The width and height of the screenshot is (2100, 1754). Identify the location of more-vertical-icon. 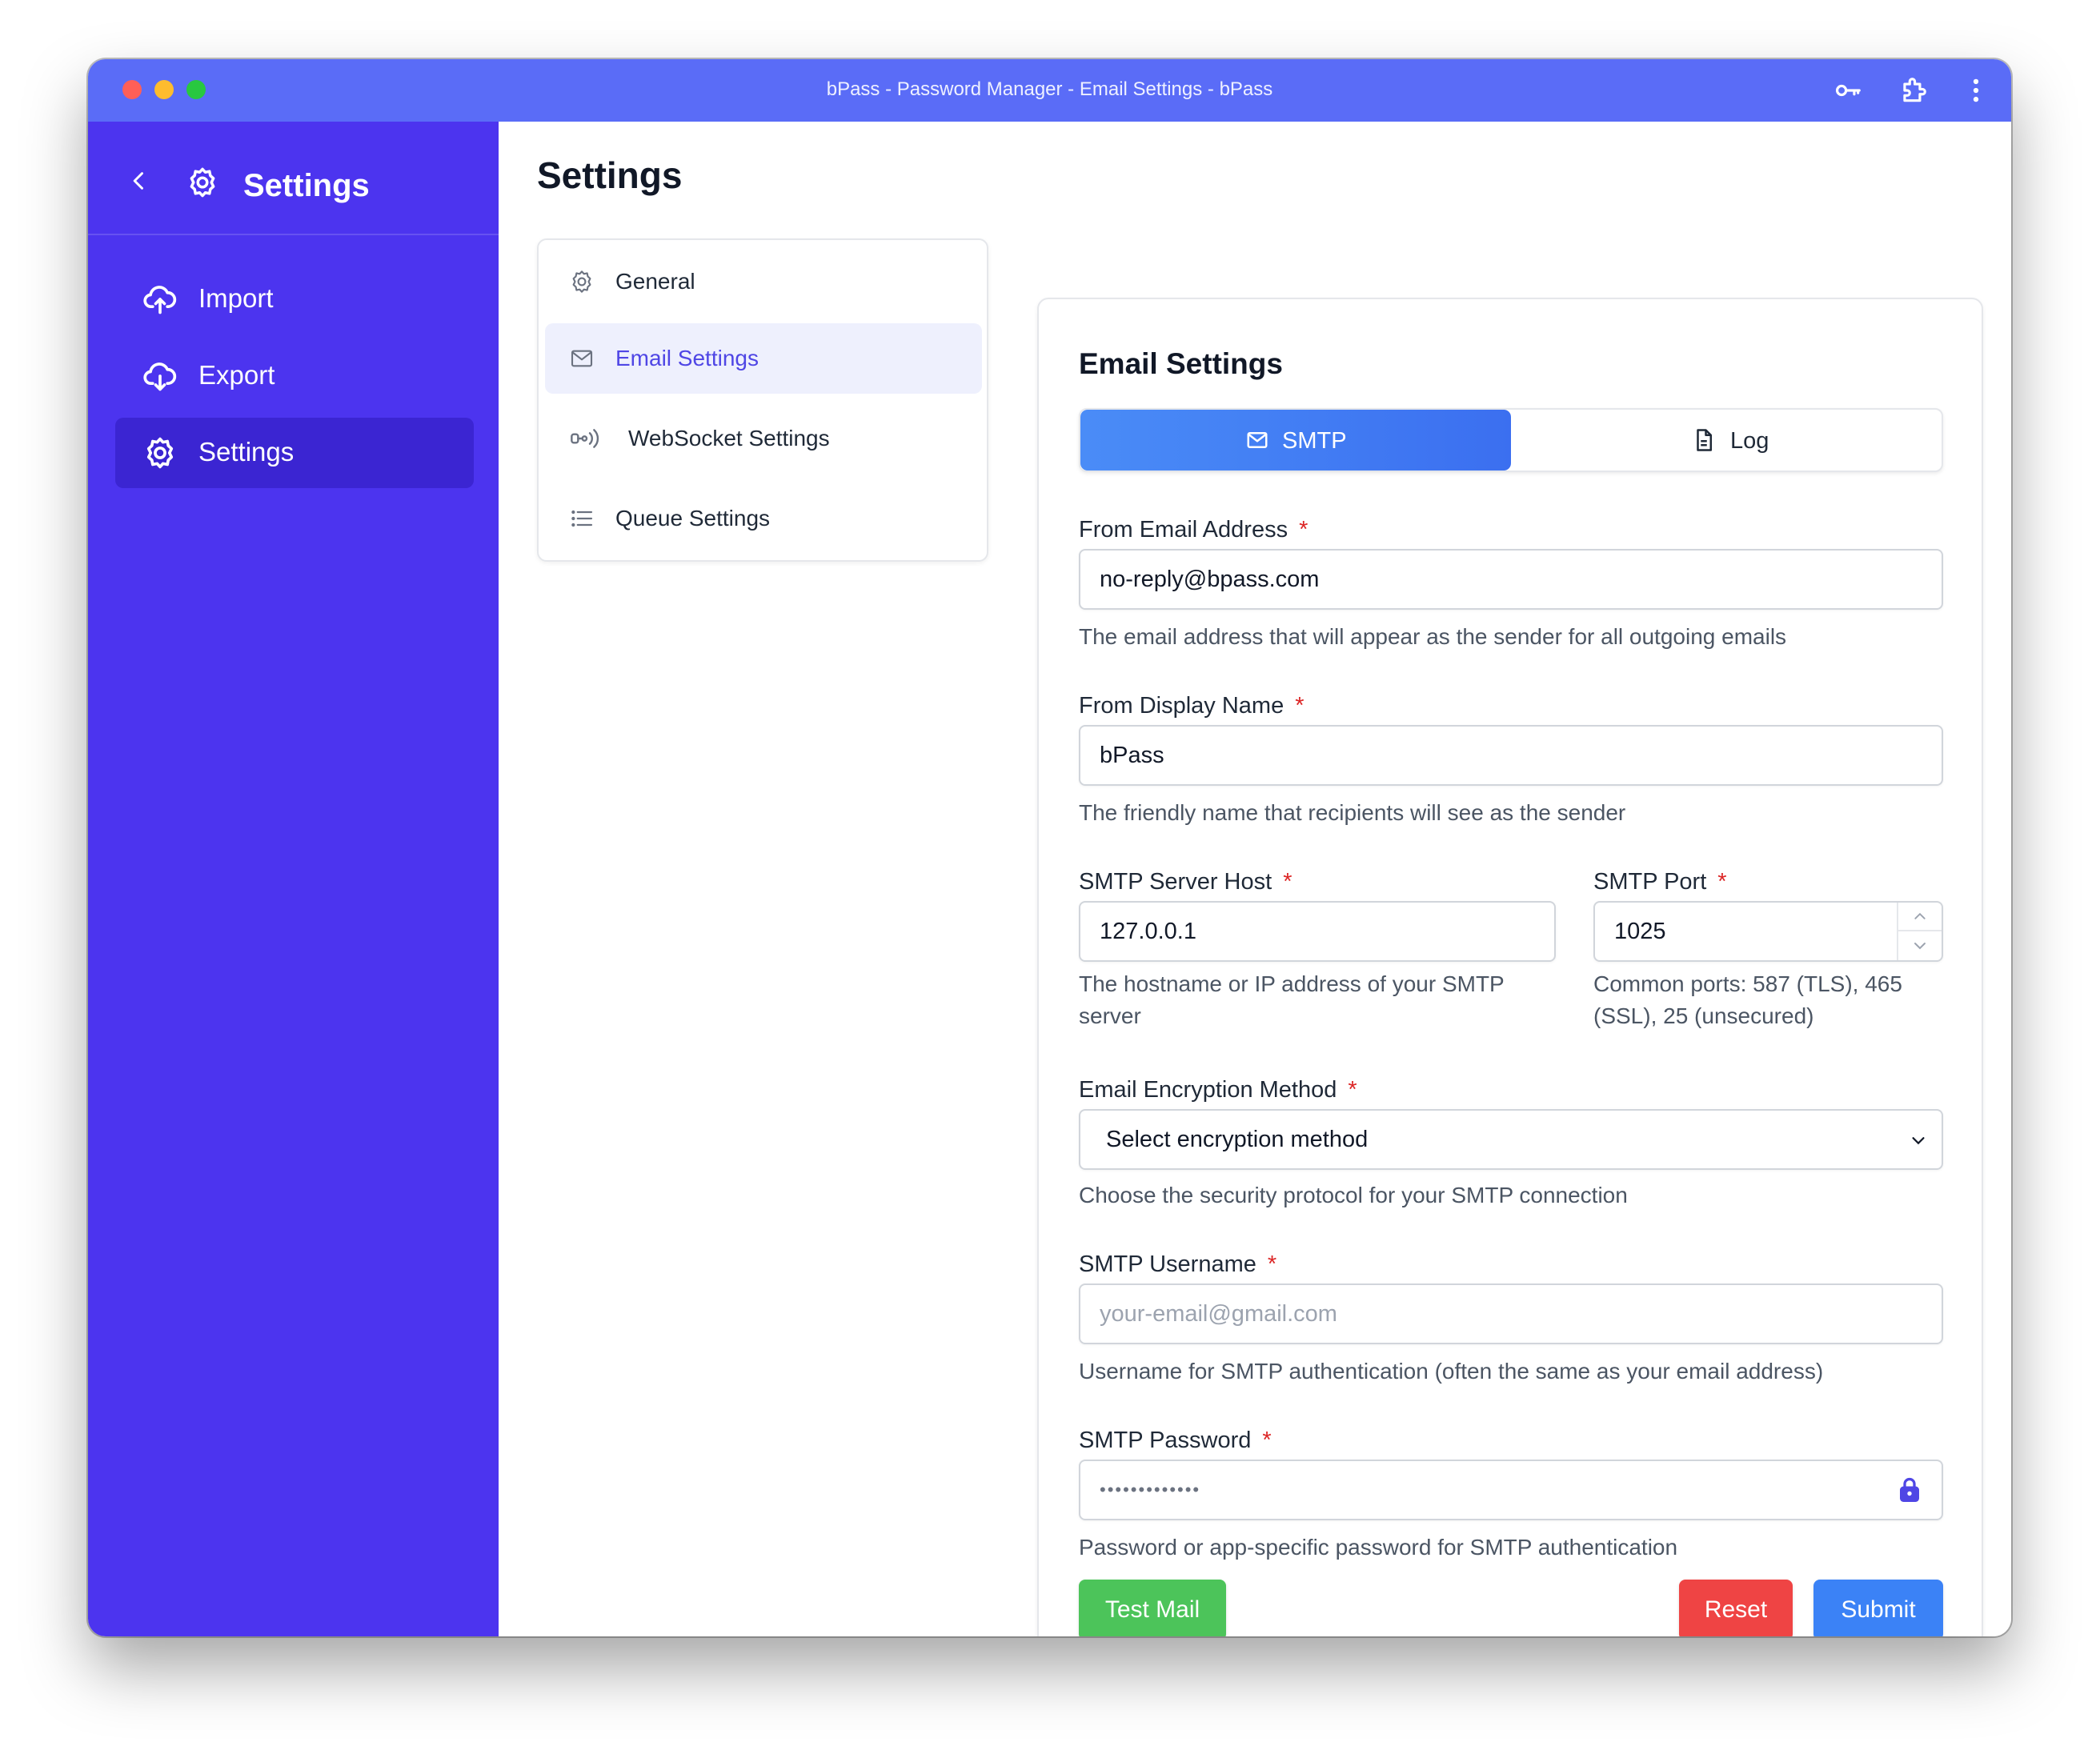
(1976, 90).